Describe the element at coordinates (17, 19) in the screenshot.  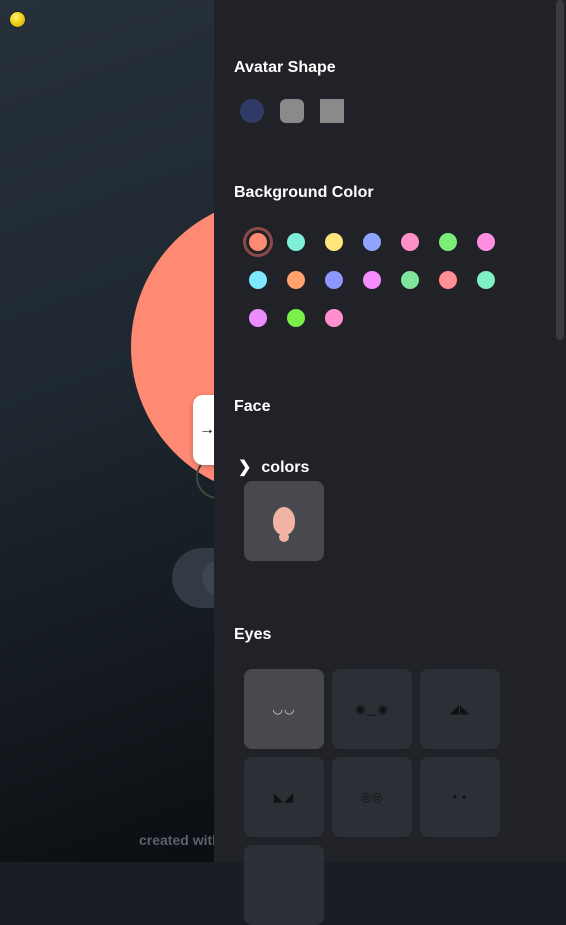
I see `window-control-dot` at that location.